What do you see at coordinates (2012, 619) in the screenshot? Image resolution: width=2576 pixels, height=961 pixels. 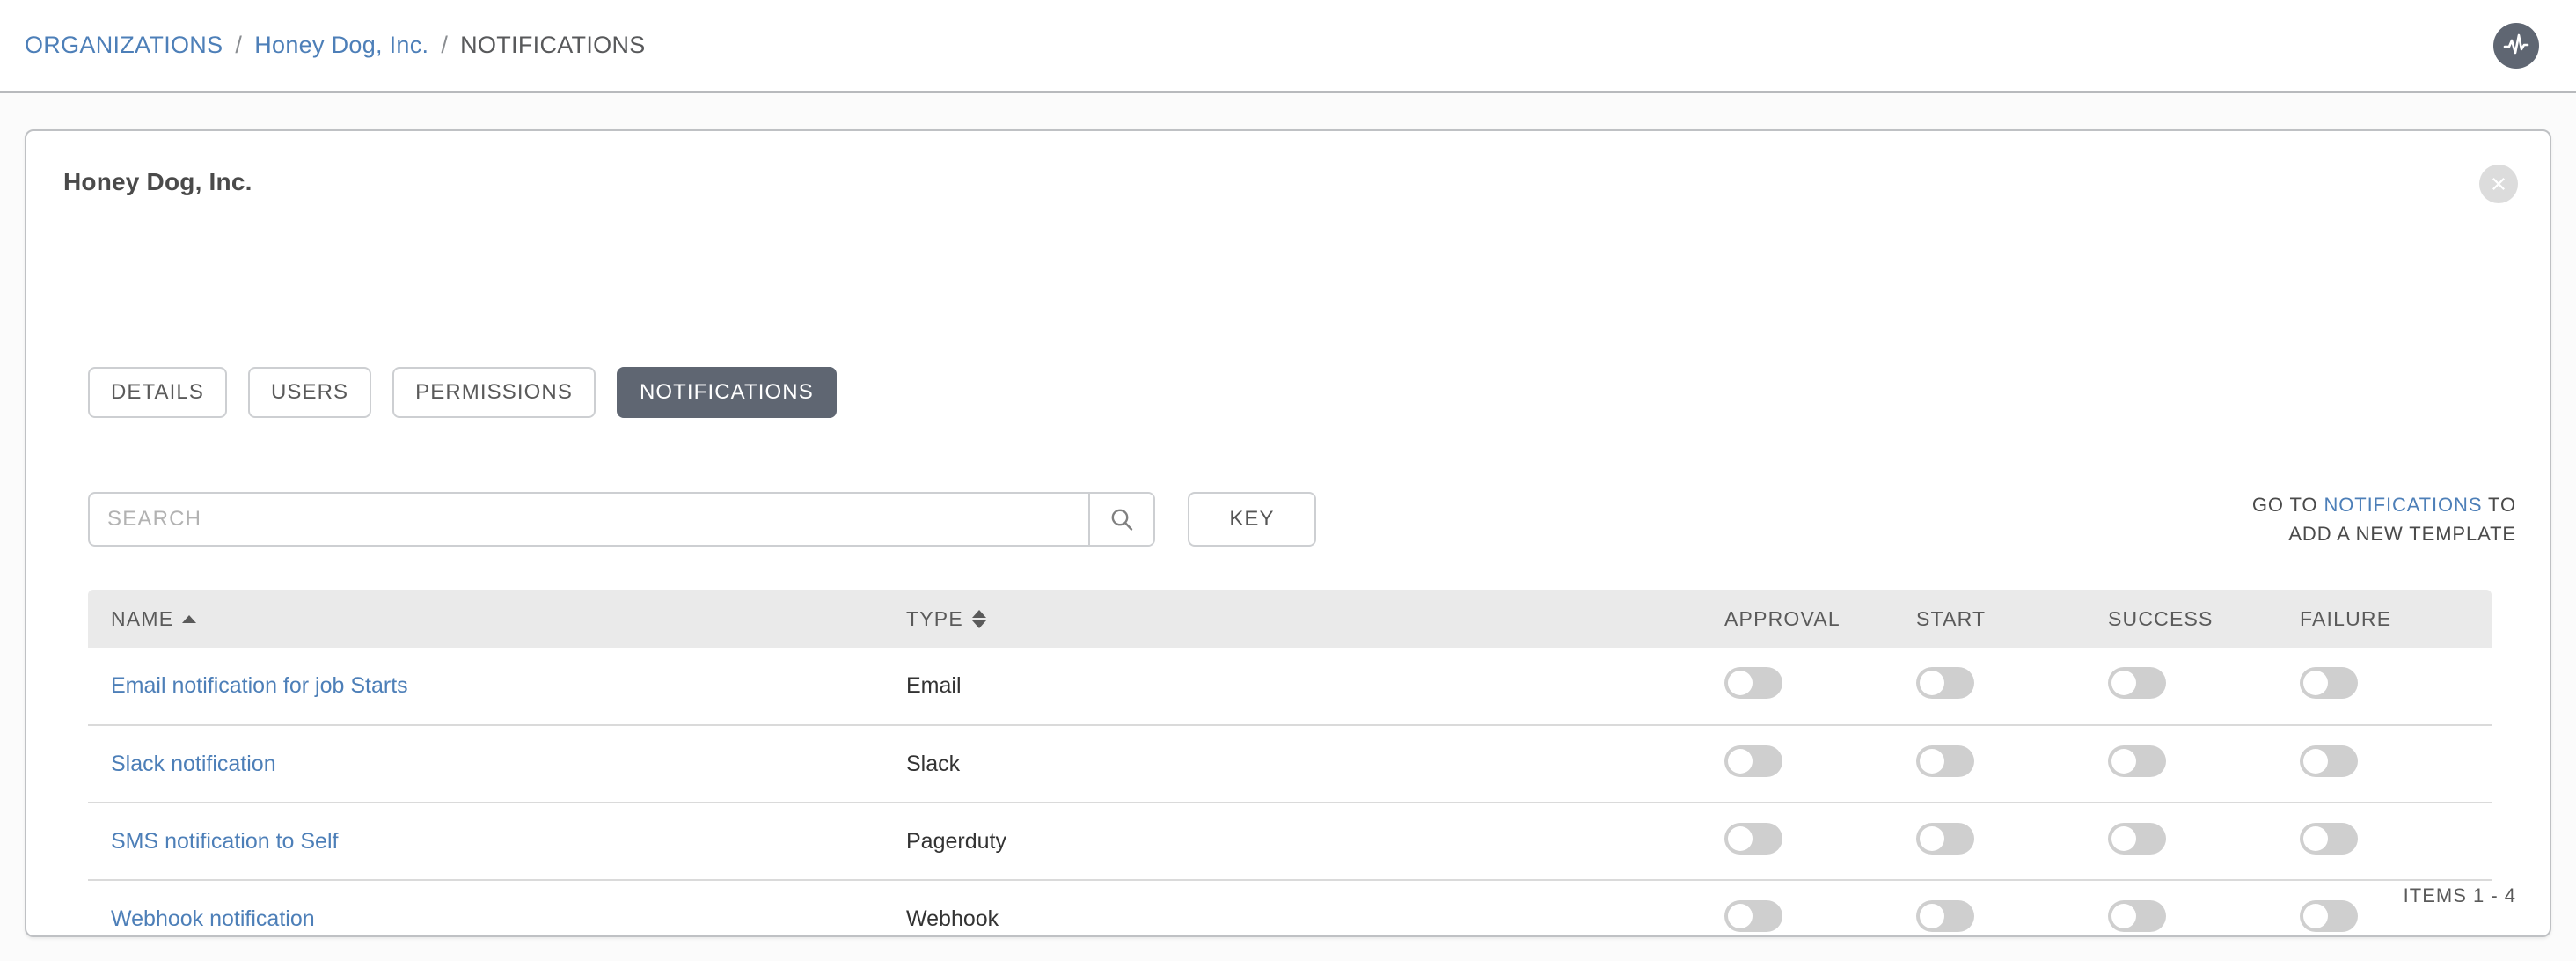 I see `column-header-start: START` at bounding box center [2012, 619].